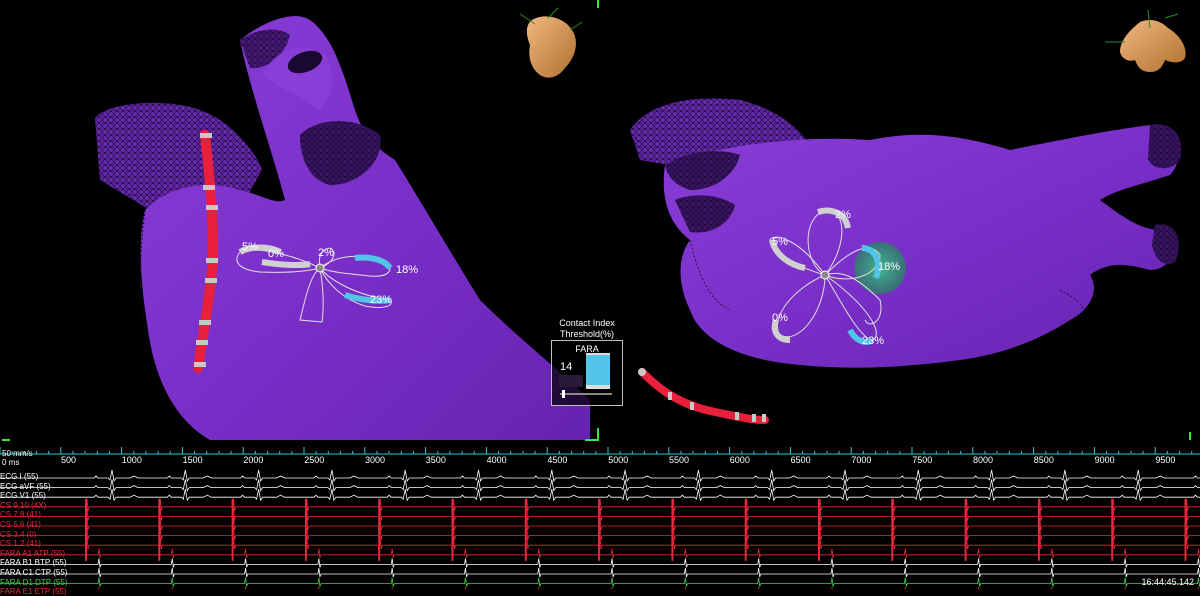  I want to click on sweep-speed-label: 50 mm/s, so click(17, 453).